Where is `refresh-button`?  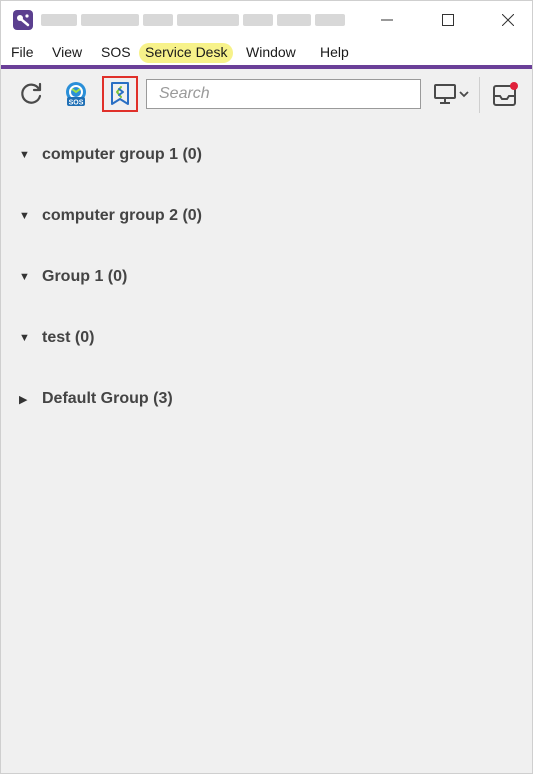
refresh-button is located at coordinates (31, 94).